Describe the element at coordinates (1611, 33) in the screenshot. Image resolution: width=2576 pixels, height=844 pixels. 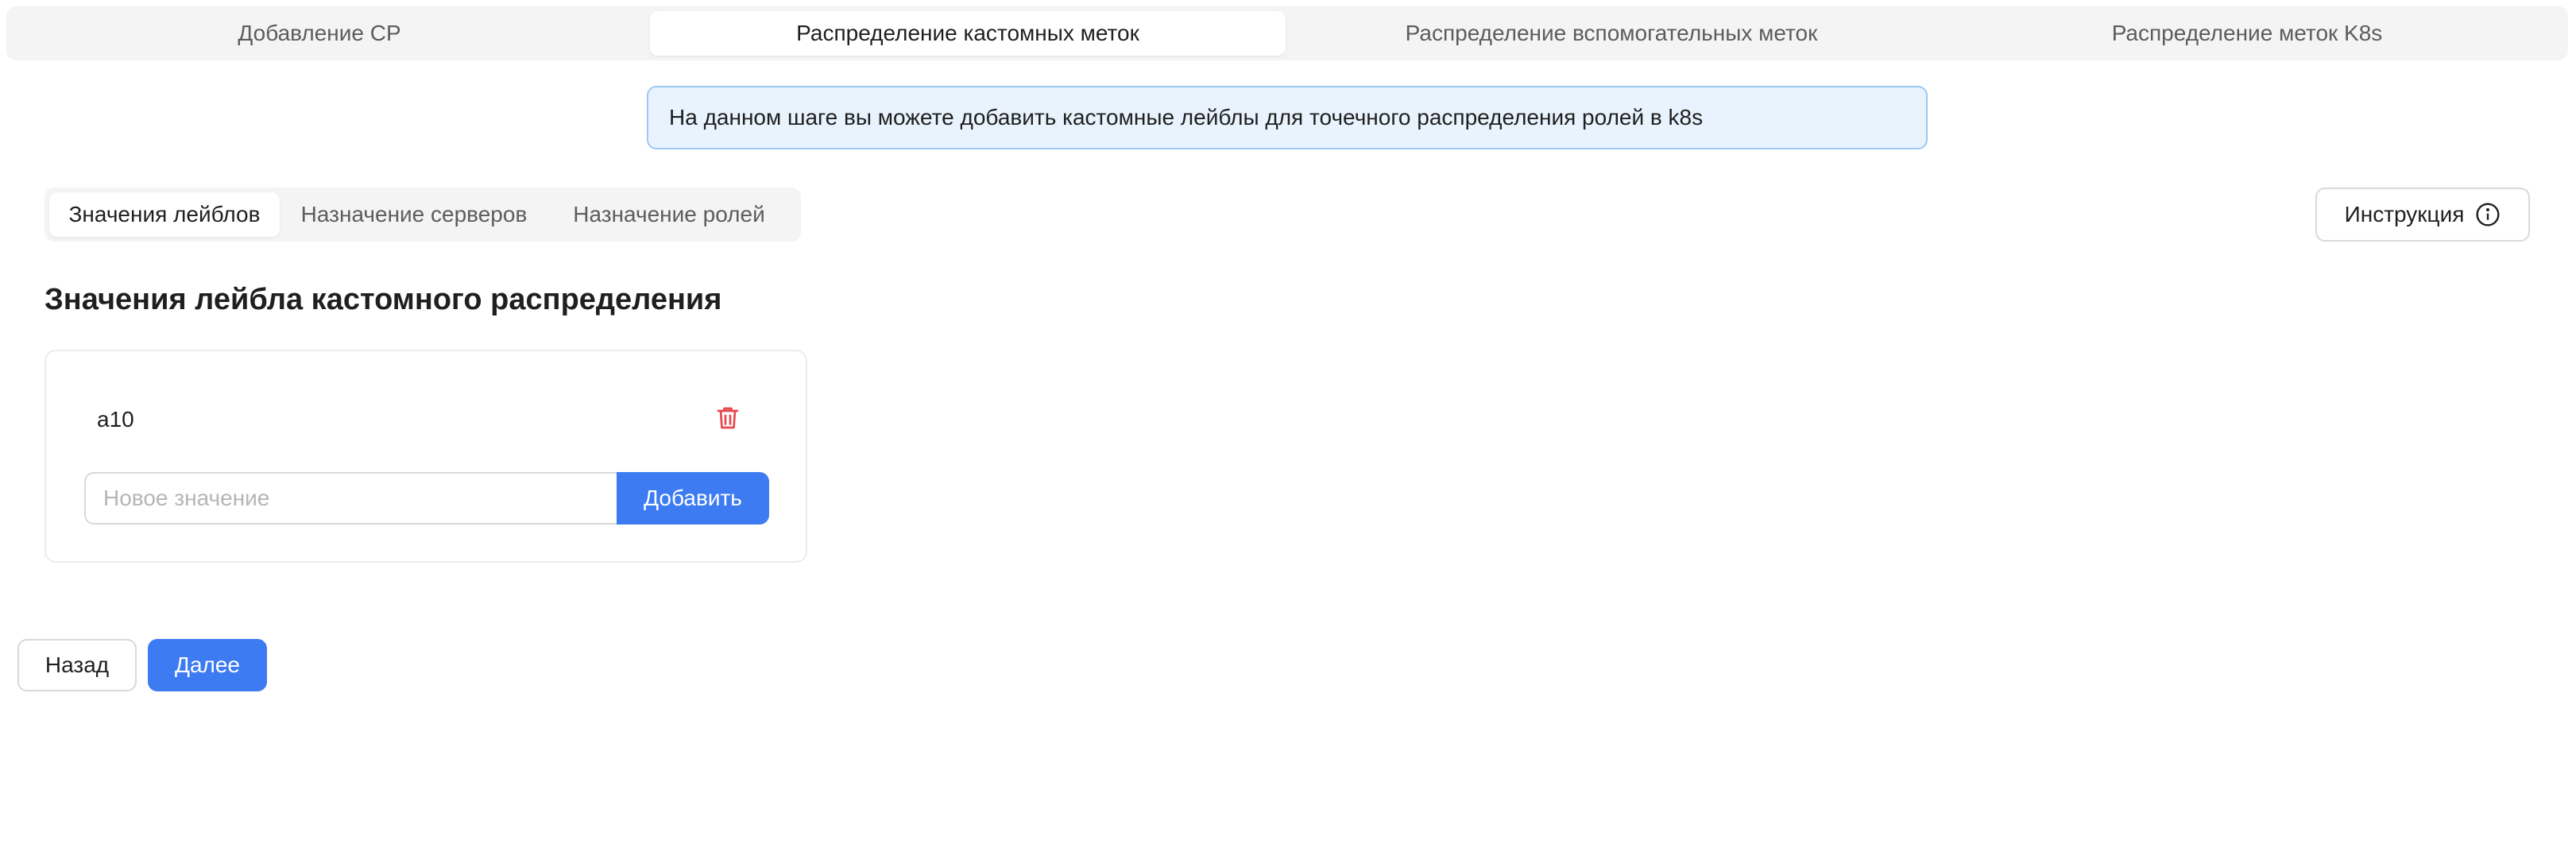
I see `step-tab-auxiliary-labels: Распределение вспомогательных меток` at that location.